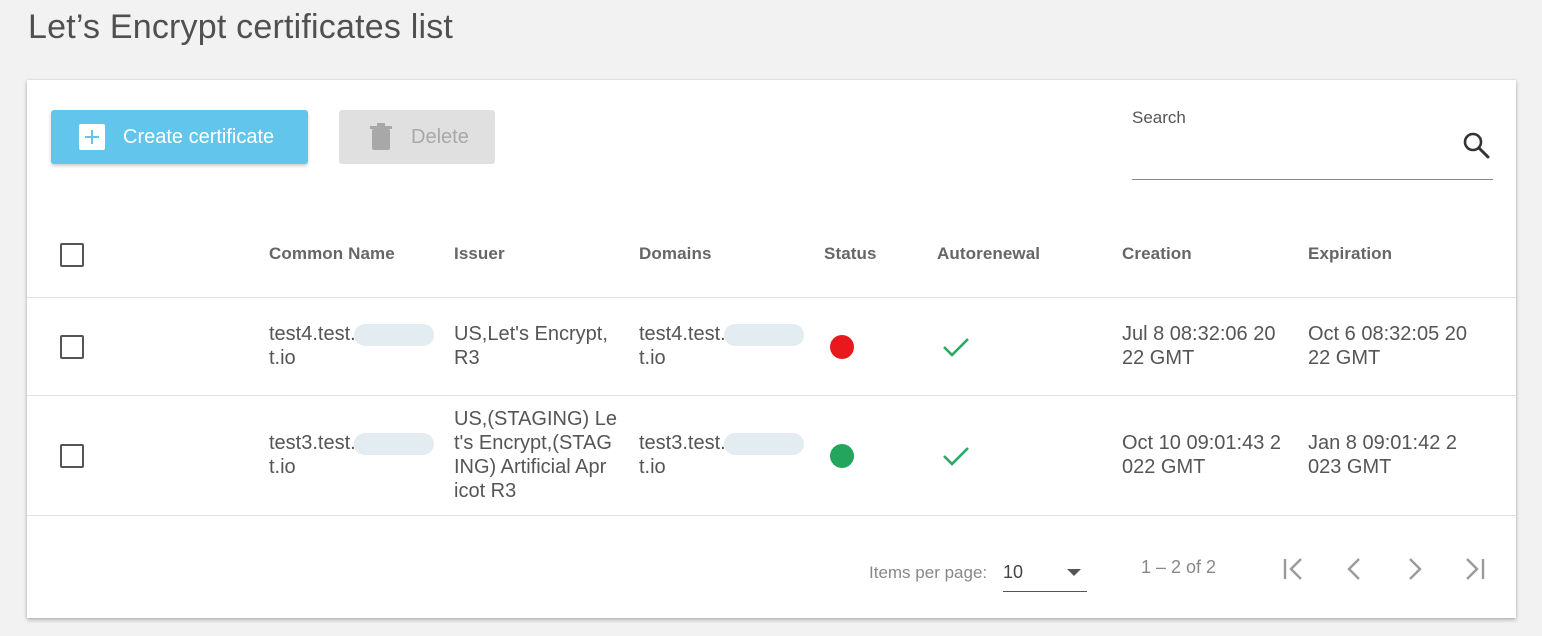 The width and height of the screenshot is (1542, 636). I want to click on select-all-checkbox, so click(72, 255).